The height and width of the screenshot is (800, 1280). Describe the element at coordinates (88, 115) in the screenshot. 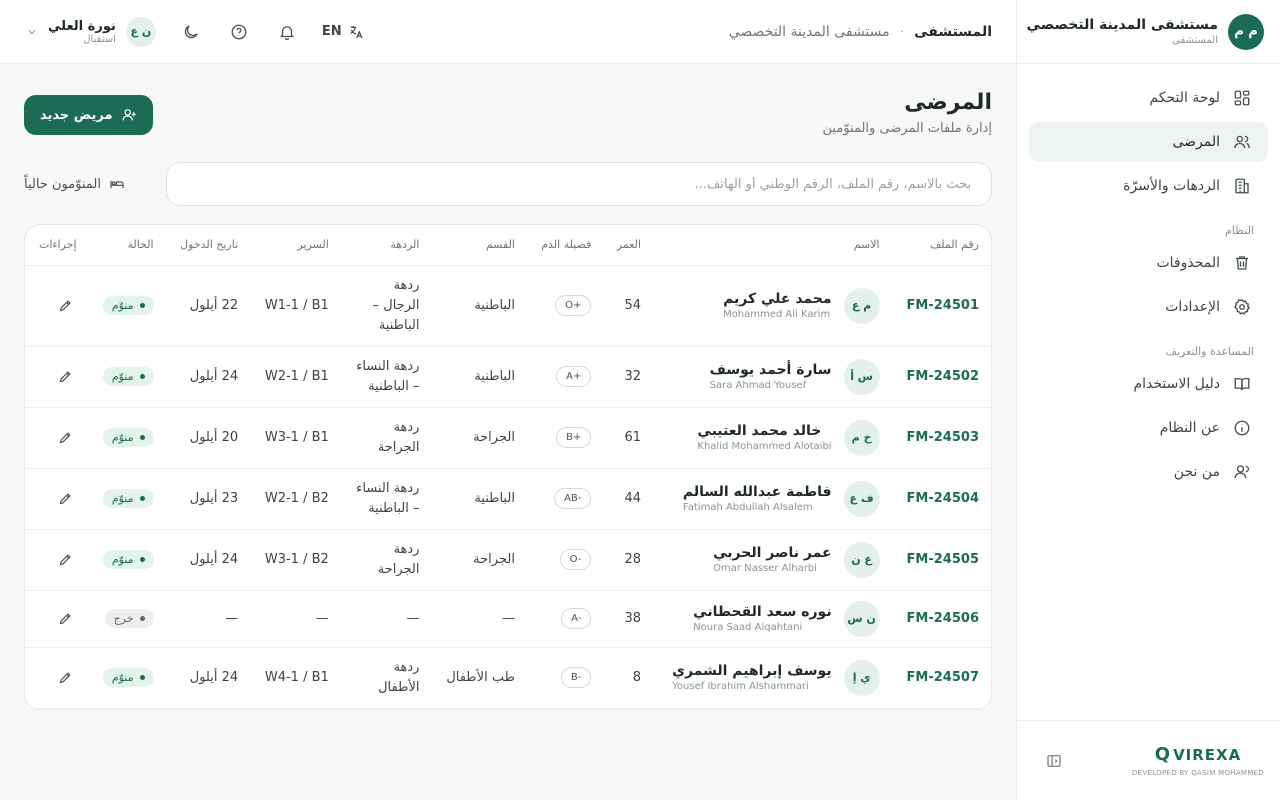

I see `new-patient-button: مريض جديد` at that location.